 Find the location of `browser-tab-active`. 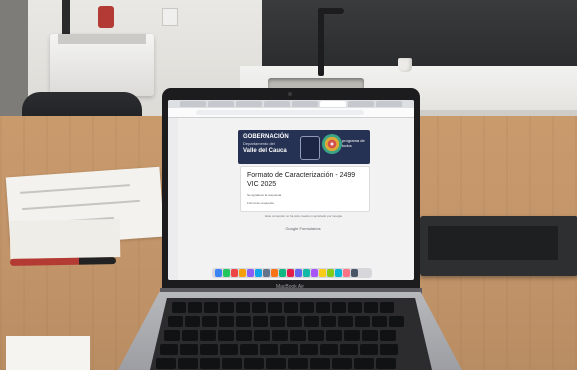

browser-tab-active is located at coordinates (333, 104).